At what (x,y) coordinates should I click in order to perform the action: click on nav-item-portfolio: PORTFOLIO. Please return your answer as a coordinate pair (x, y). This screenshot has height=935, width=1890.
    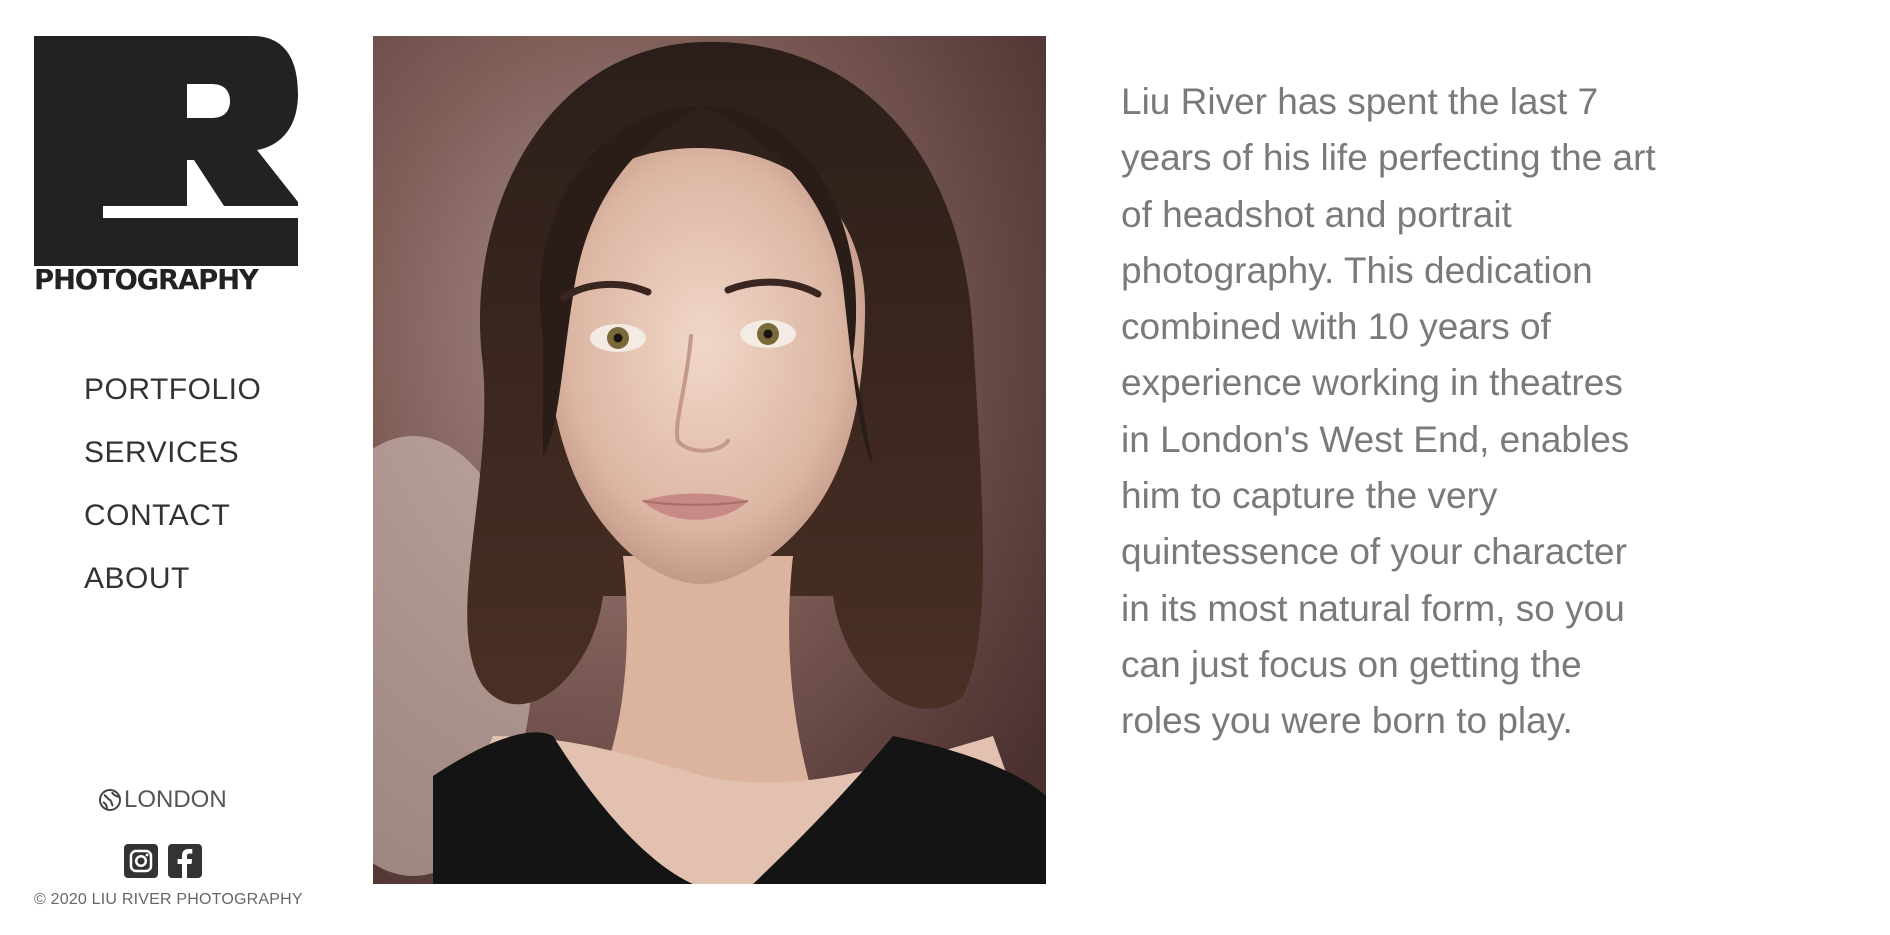
    Looking at the image, I should click on (172, 399).